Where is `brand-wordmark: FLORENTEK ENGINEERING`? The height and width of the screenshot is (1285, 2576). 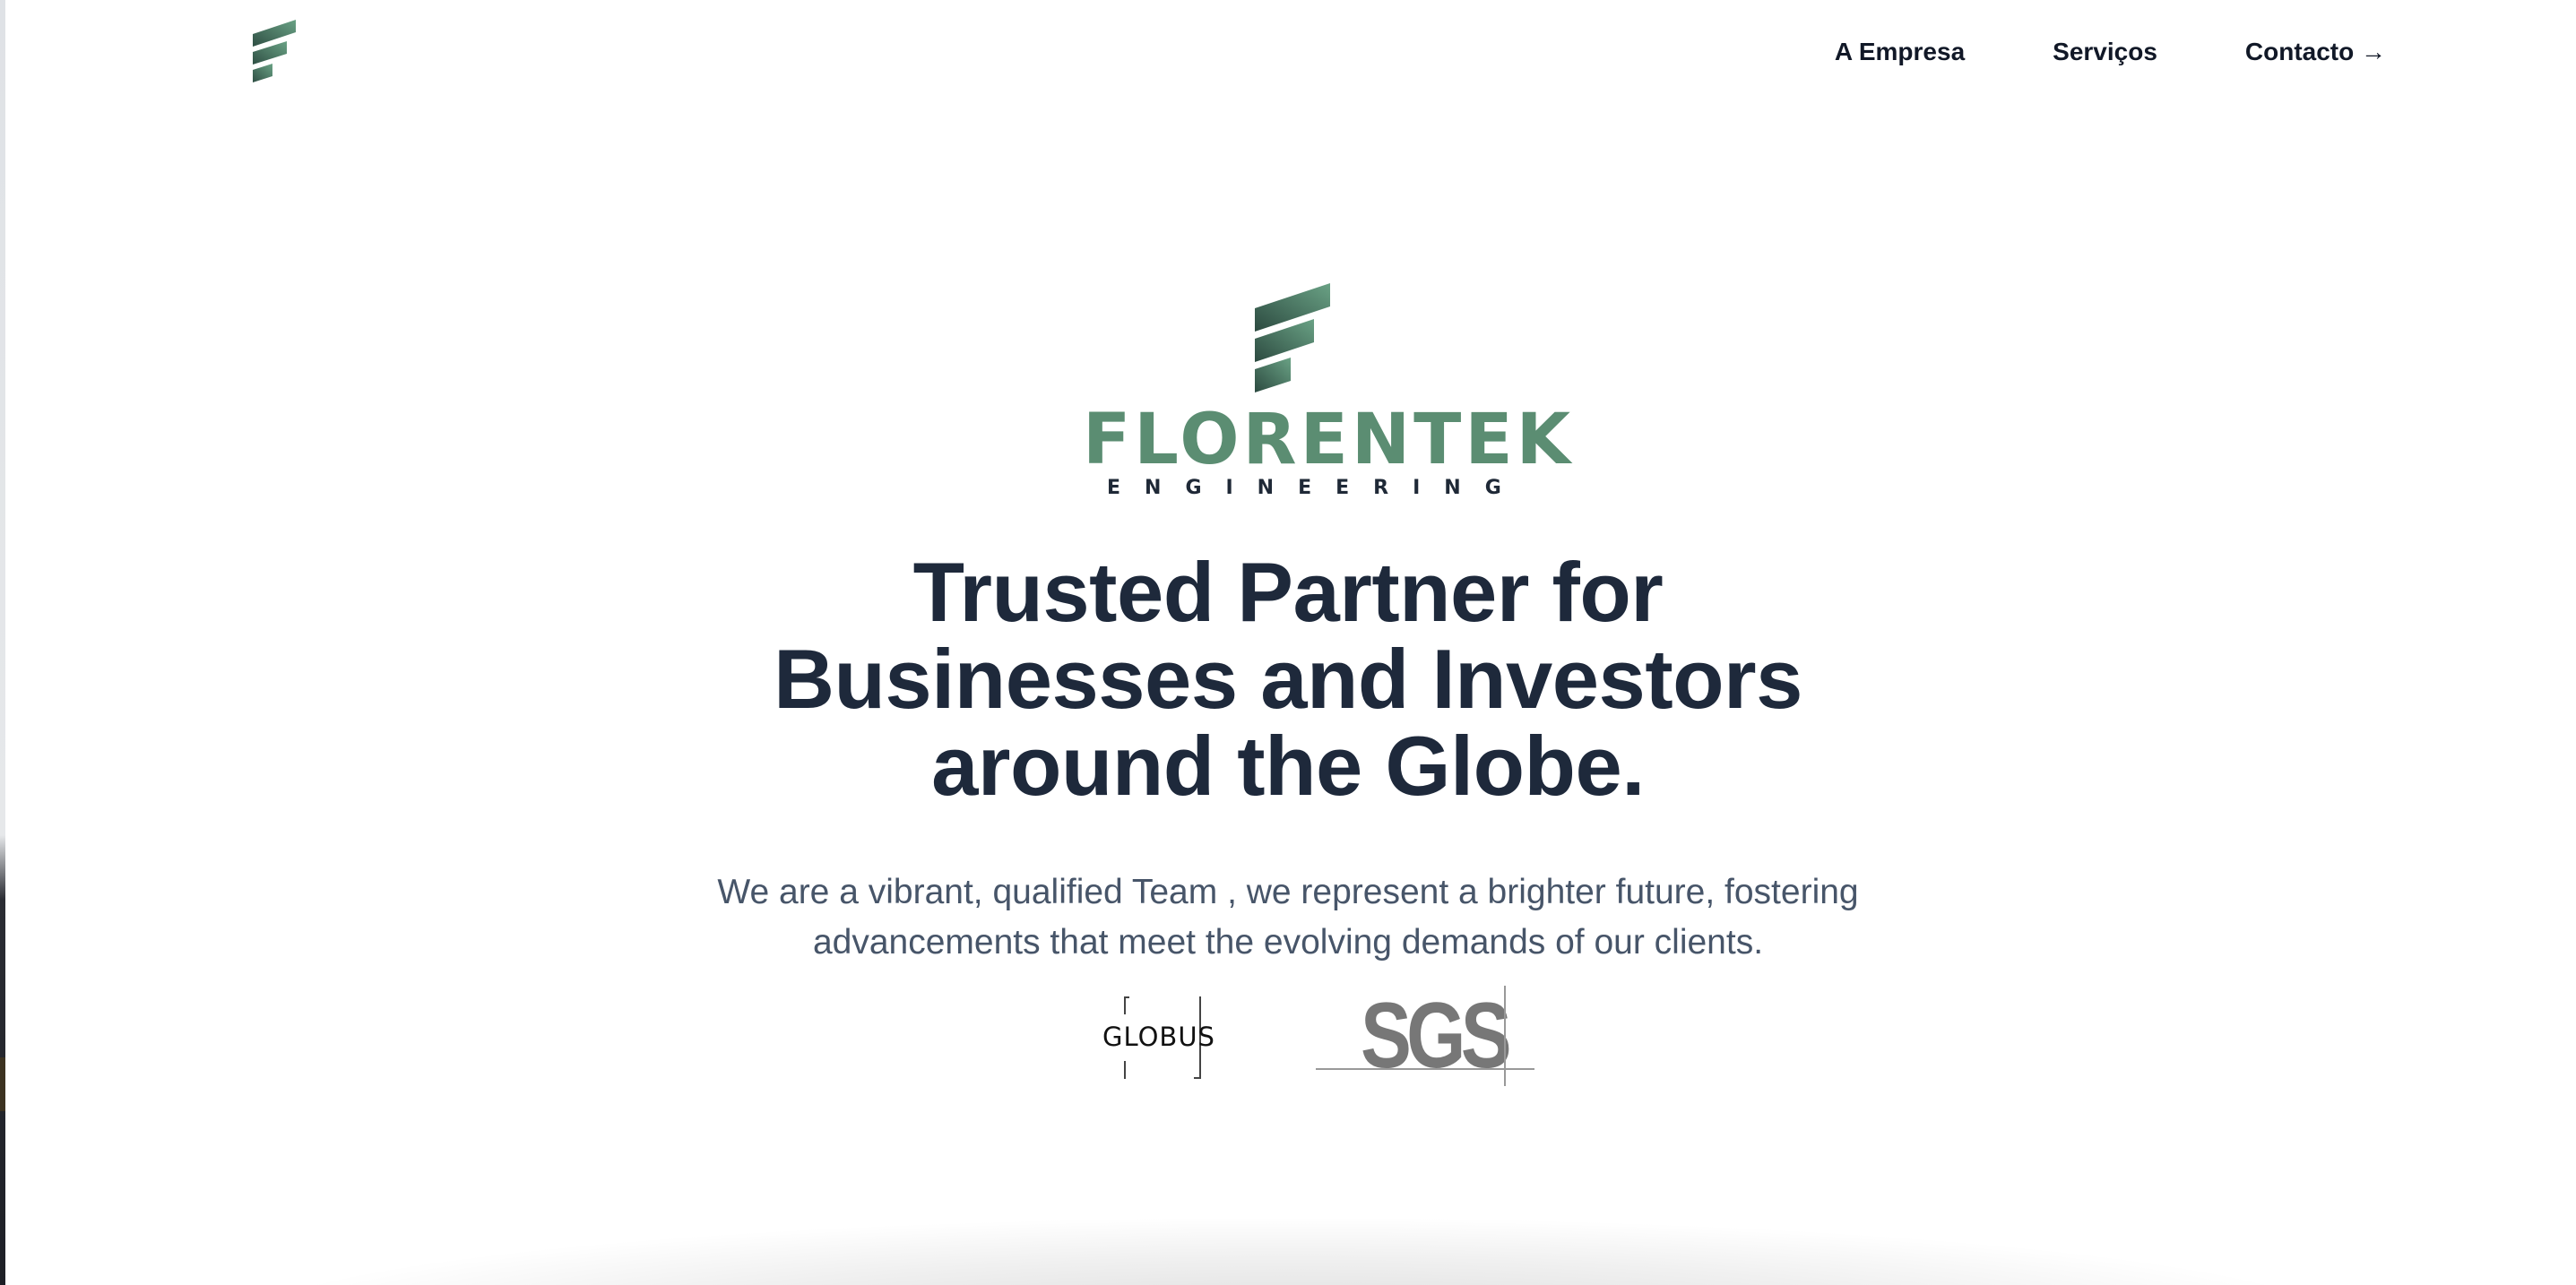 brand-wordmark: FLORENTEK ENGINEERING is located at coordinates (1329, 450).